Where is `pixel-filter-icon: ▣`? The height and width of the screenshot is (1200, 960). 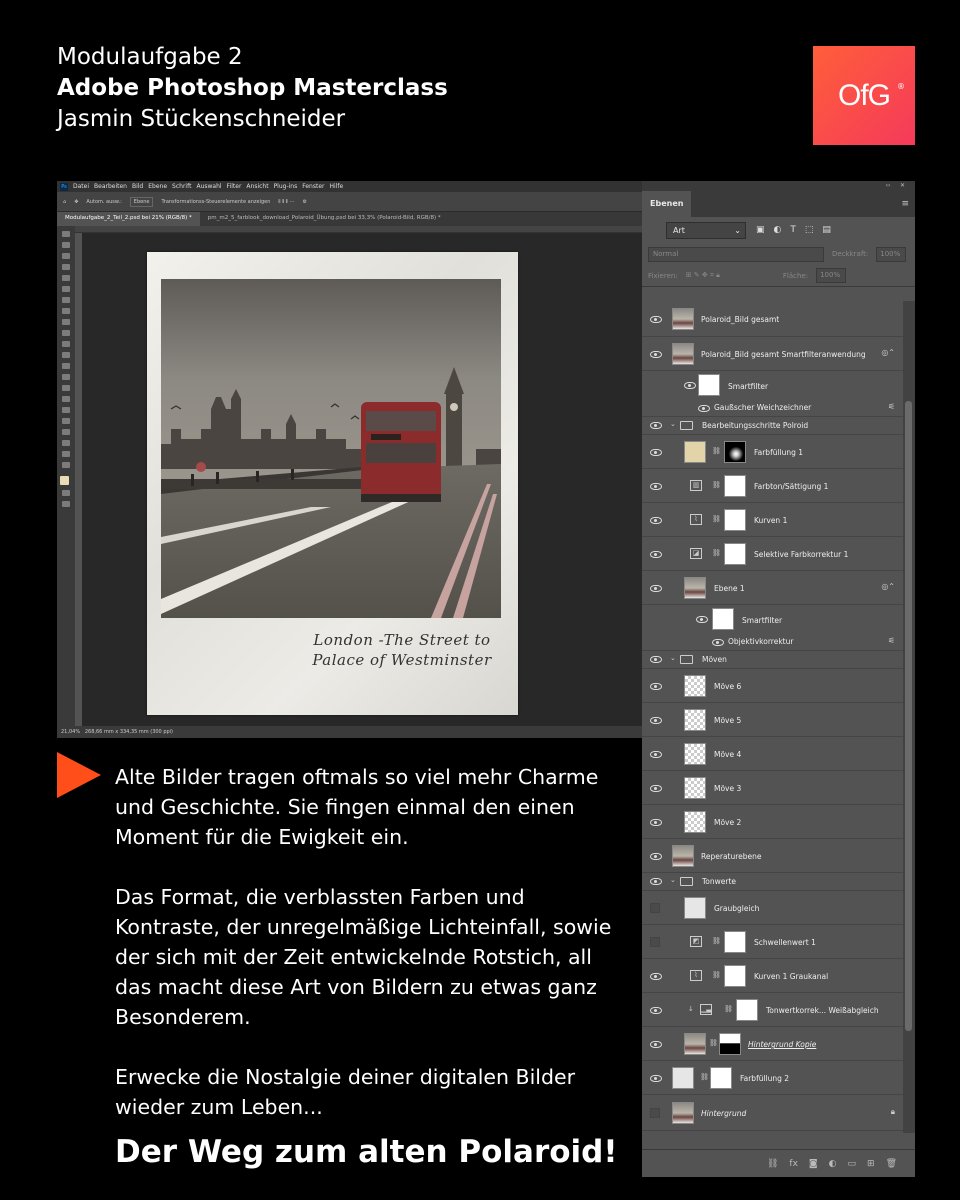
pixel-filter-icon: ▣ is located at coordinates (760, 230).